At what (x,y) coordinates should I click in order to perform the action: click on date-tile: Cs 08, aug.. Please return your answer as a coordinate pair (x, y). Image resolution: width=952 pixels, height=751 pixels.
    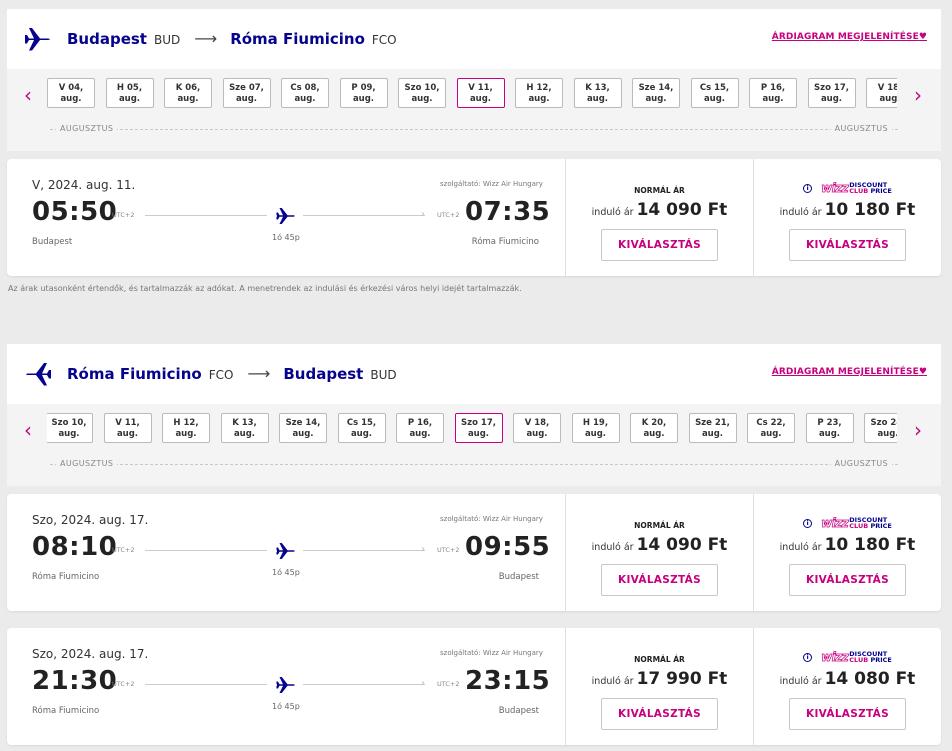
    Looking at the image, I should click on (305, 93).